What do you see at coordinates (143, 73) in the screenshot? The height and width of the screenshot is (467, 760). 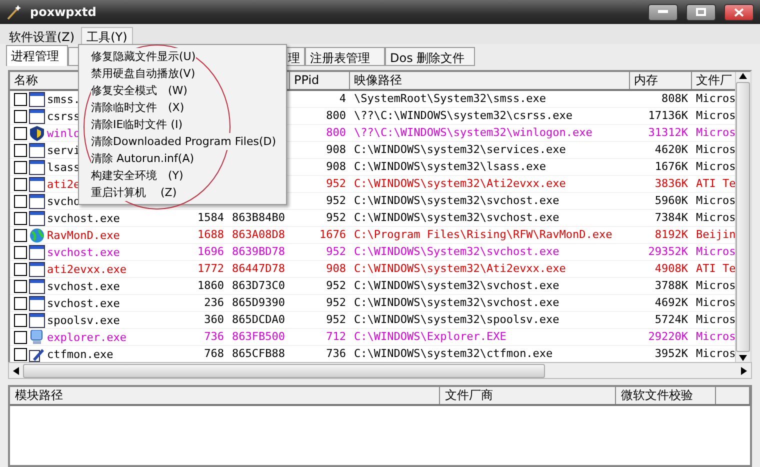 I see `menu-item: 禁用硬盘自动播放(V)` at bounding box center [143, 73].